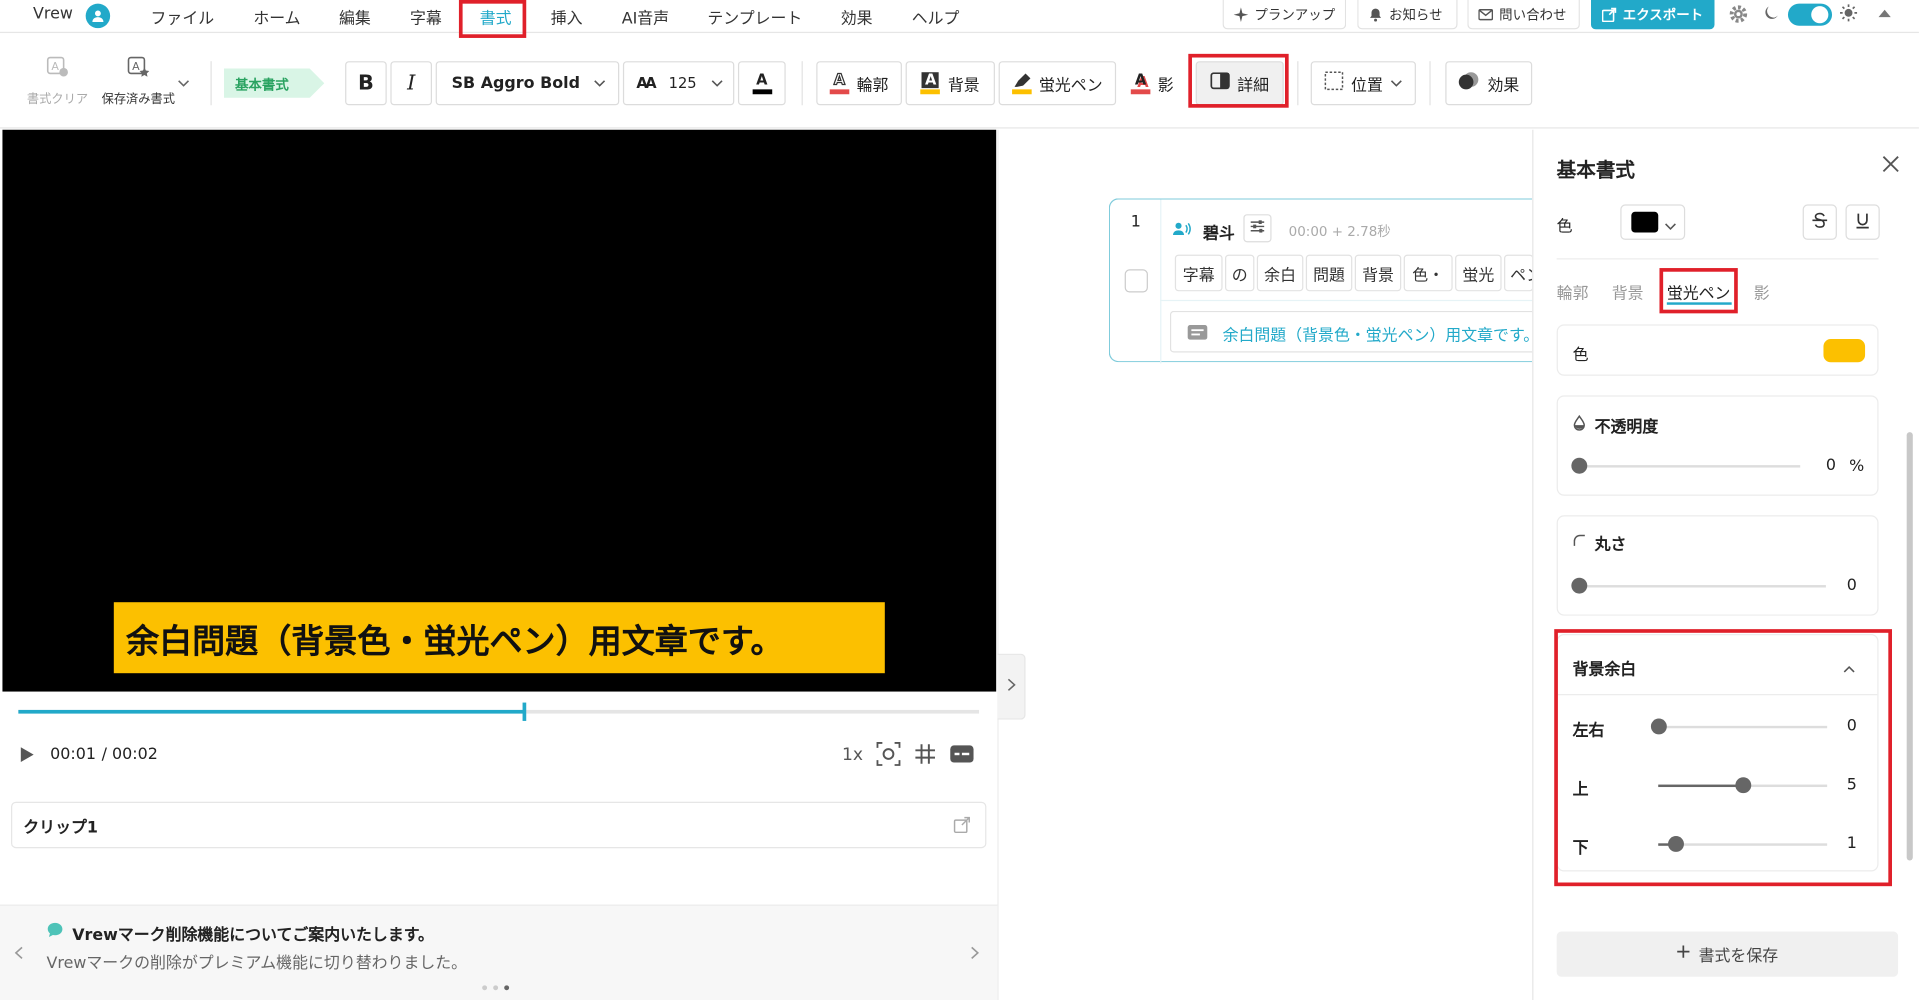 The width and height of the screenshot is (1919, 1000). I want to click on word-chip: ペン, so click(1519, 273).